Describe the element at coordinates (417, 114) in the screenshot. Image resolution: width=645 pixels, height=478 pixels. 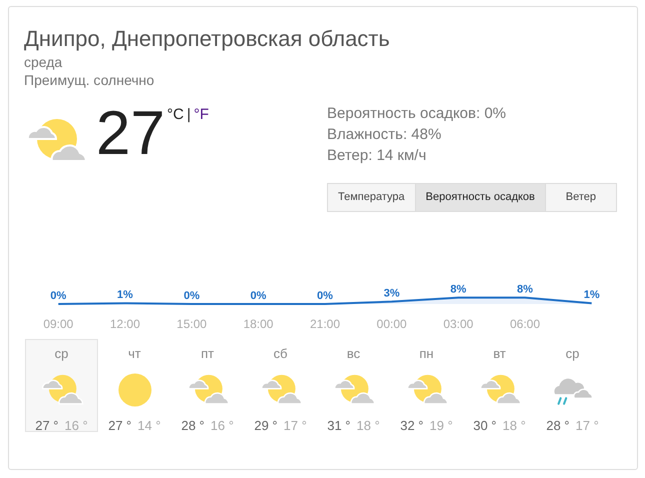
I see `detail-text: Вероятность осадков: 0%` at that location.